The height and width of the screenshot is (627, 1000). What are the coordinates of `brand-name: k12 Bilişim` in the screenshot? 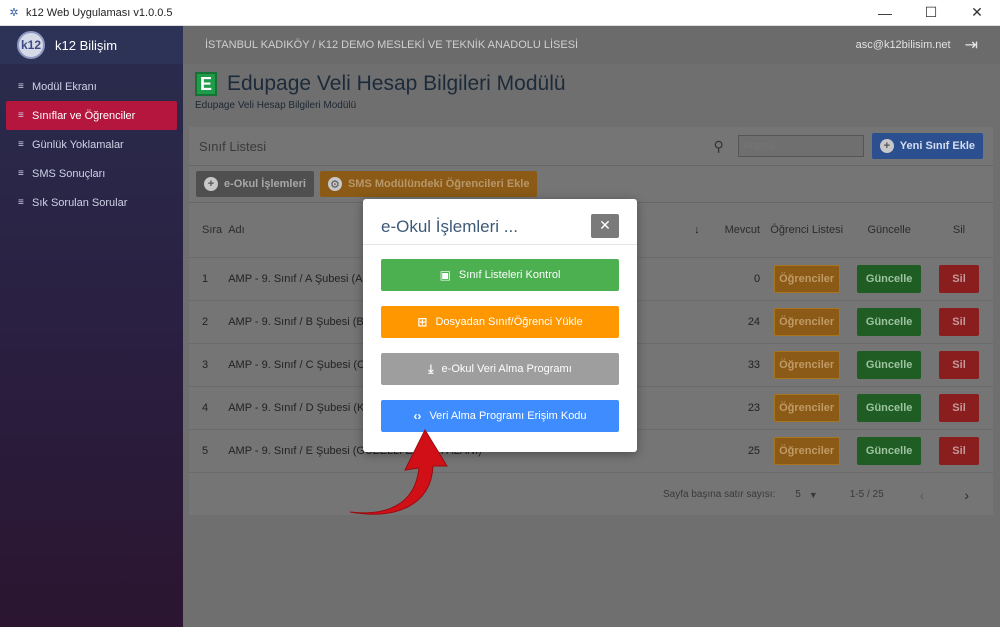 It's located at (86, 45).